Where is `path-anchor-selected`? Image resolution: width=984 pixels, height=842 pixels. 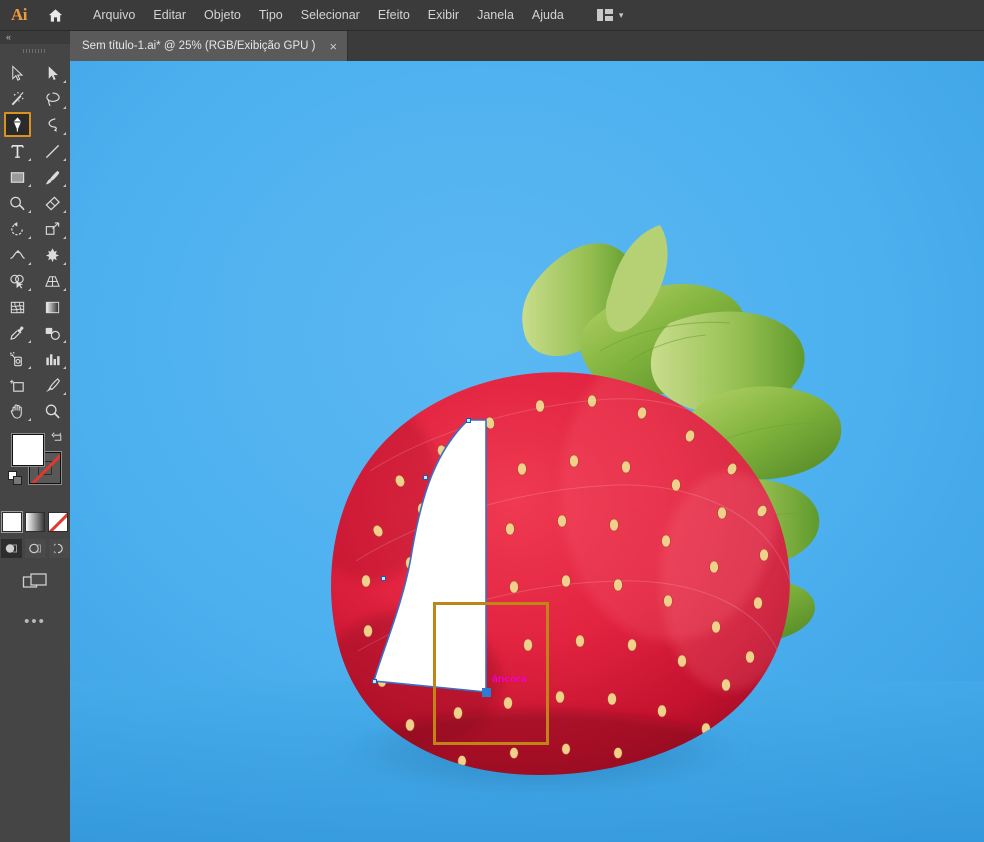 path-anchor-selected is located at coordinates (486, 692).